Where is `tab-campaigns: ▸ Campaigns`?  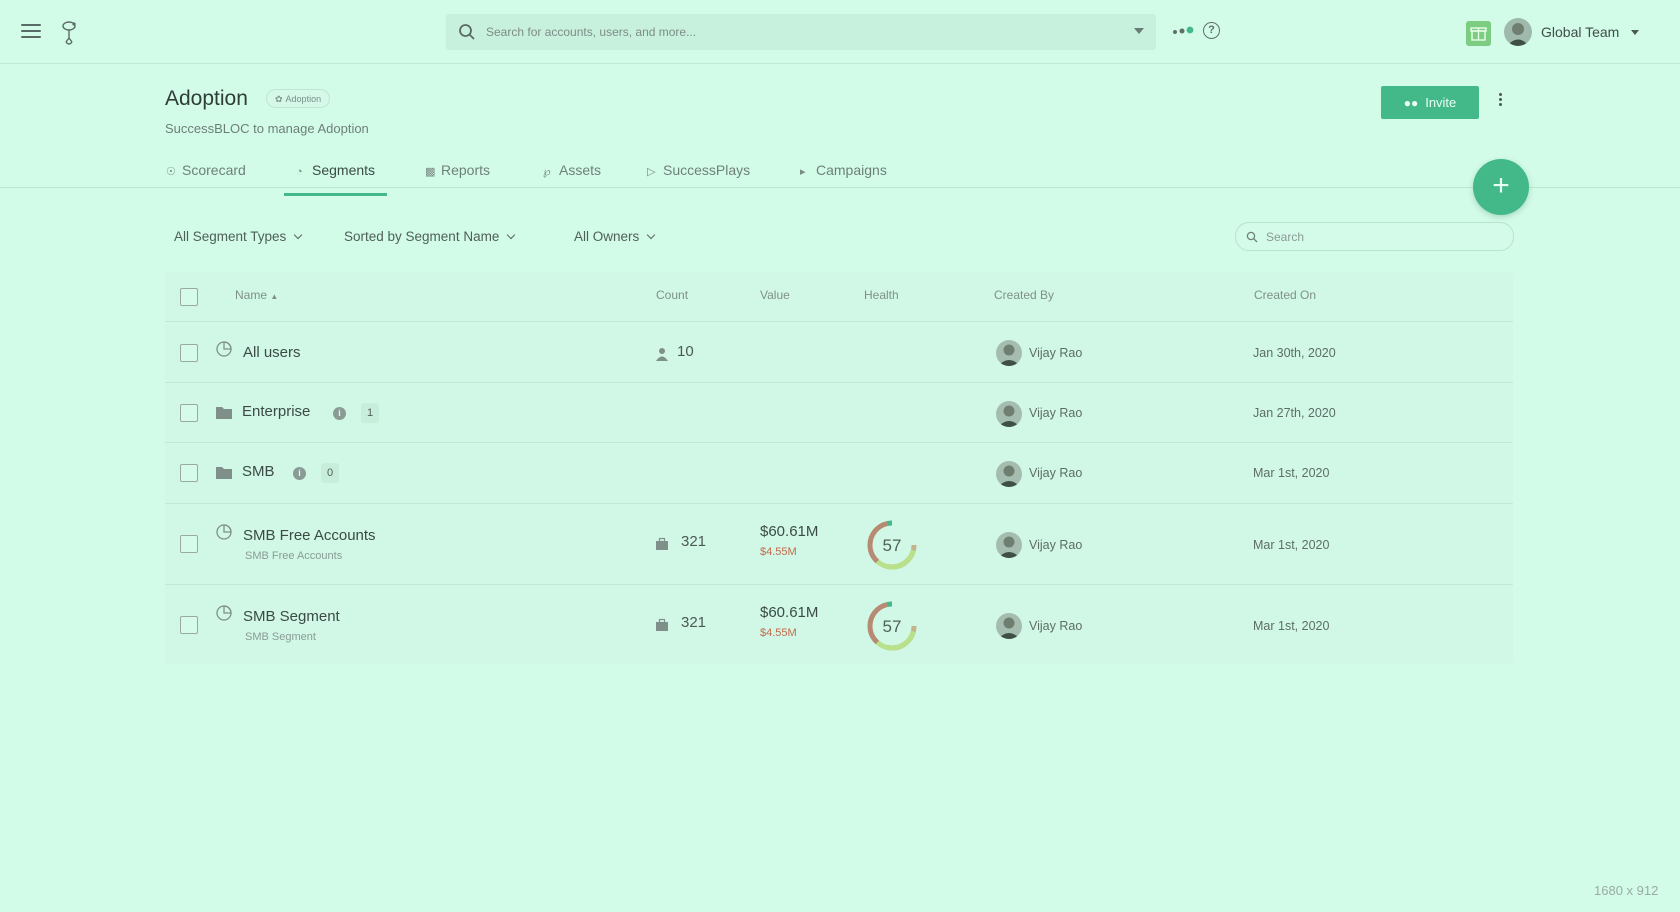 tab-campaigns: ▸ Campaigns is located at coordinates (843, 179).